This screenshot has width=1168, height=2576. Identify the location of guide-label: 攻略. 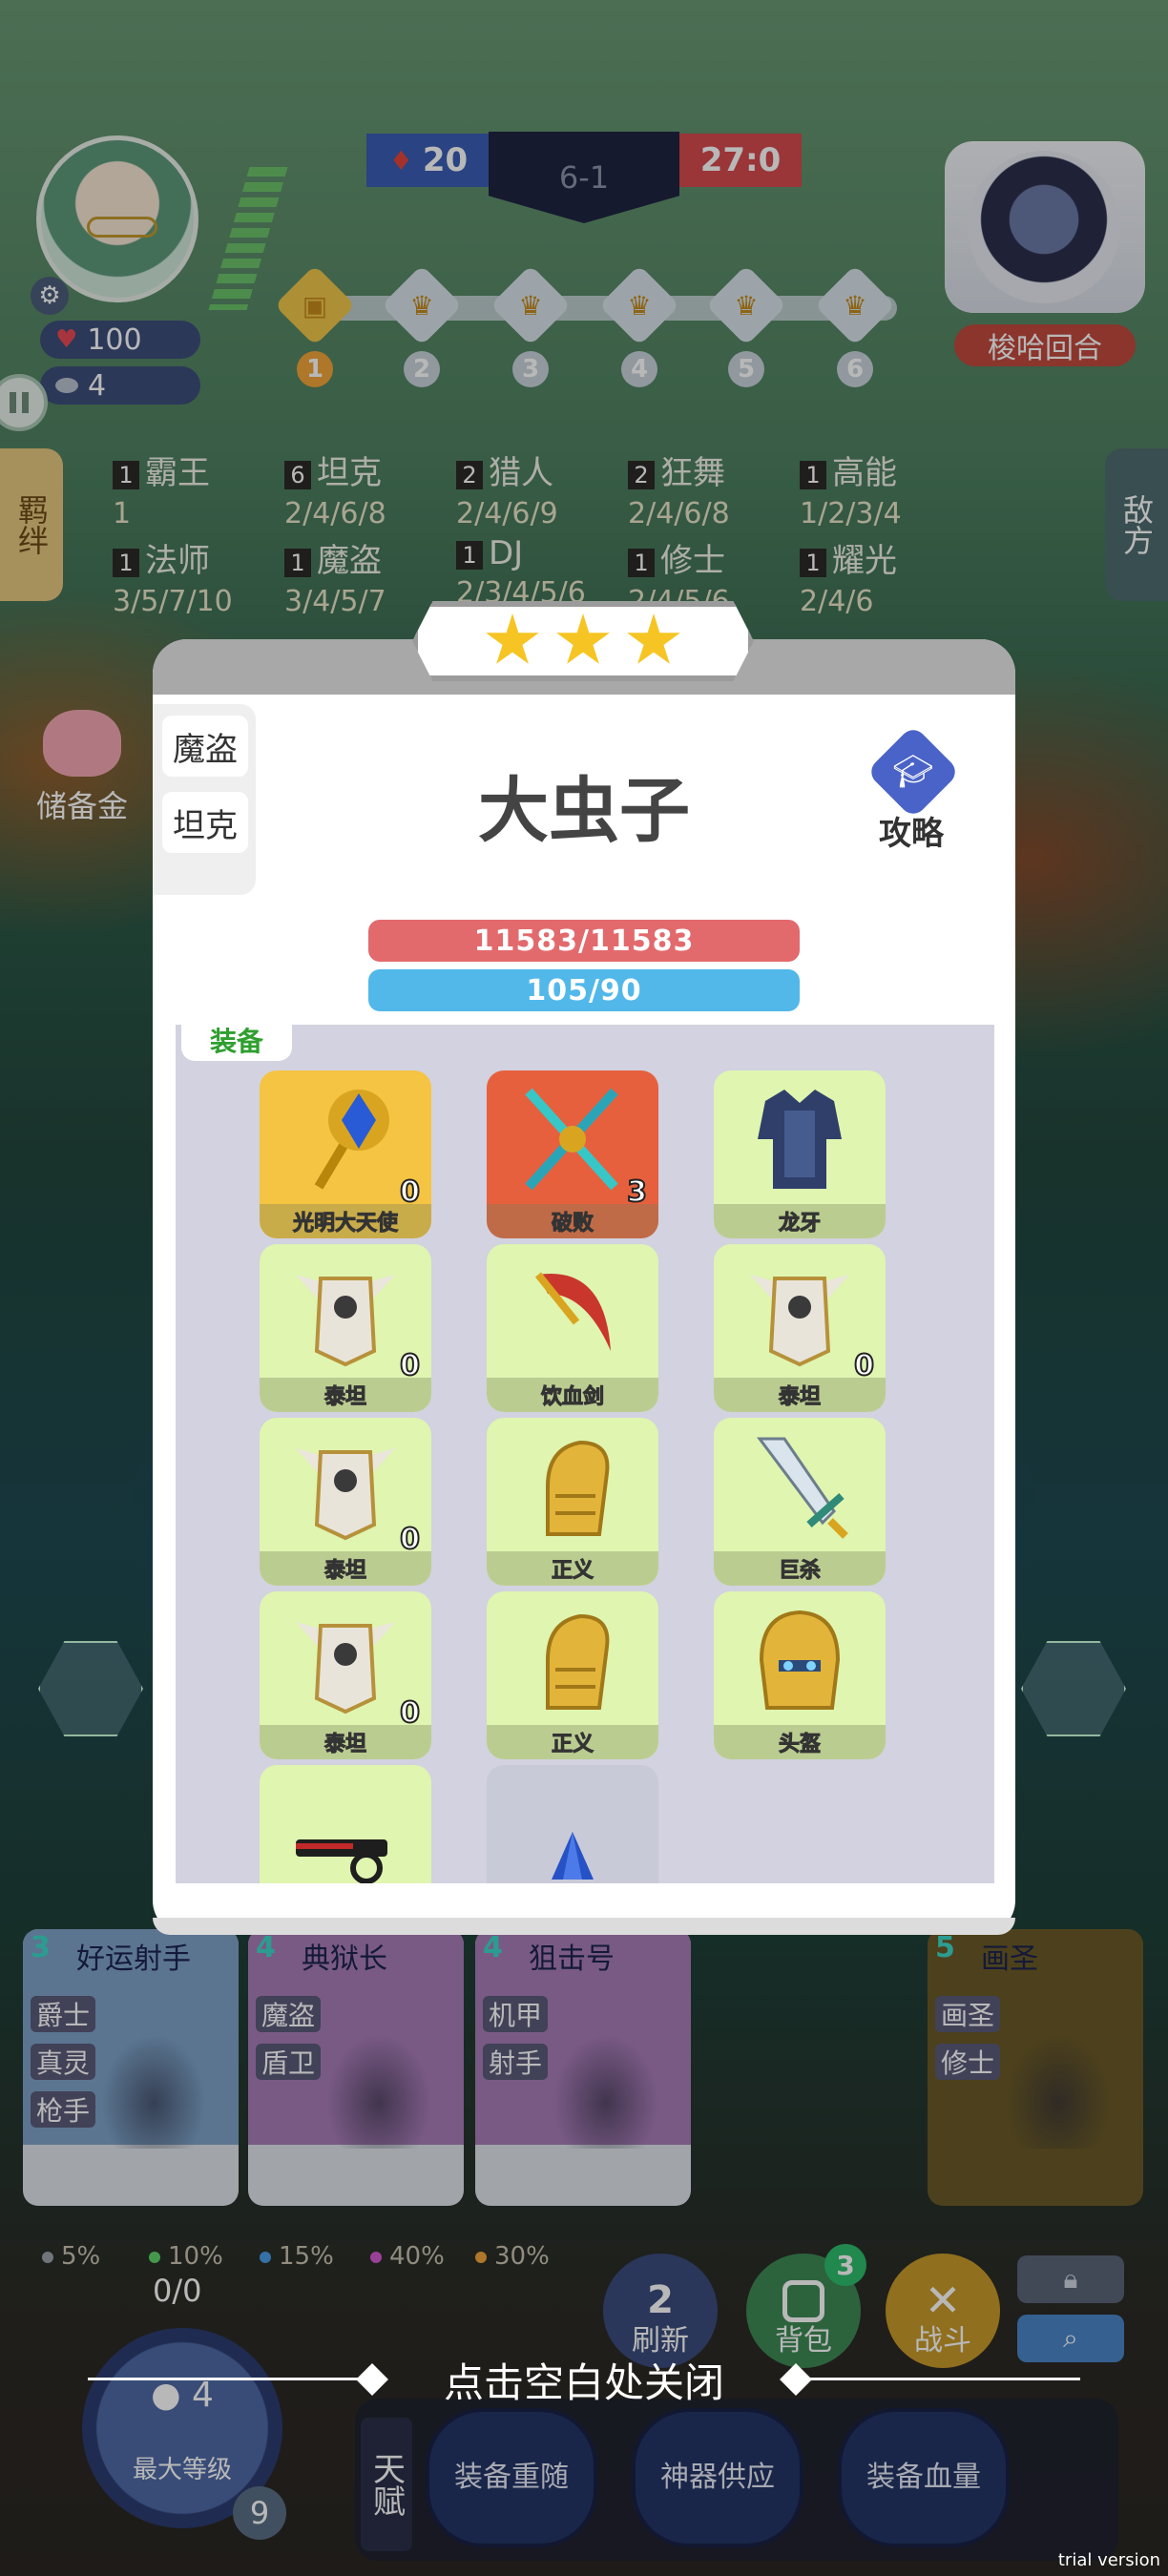
(912, 834).